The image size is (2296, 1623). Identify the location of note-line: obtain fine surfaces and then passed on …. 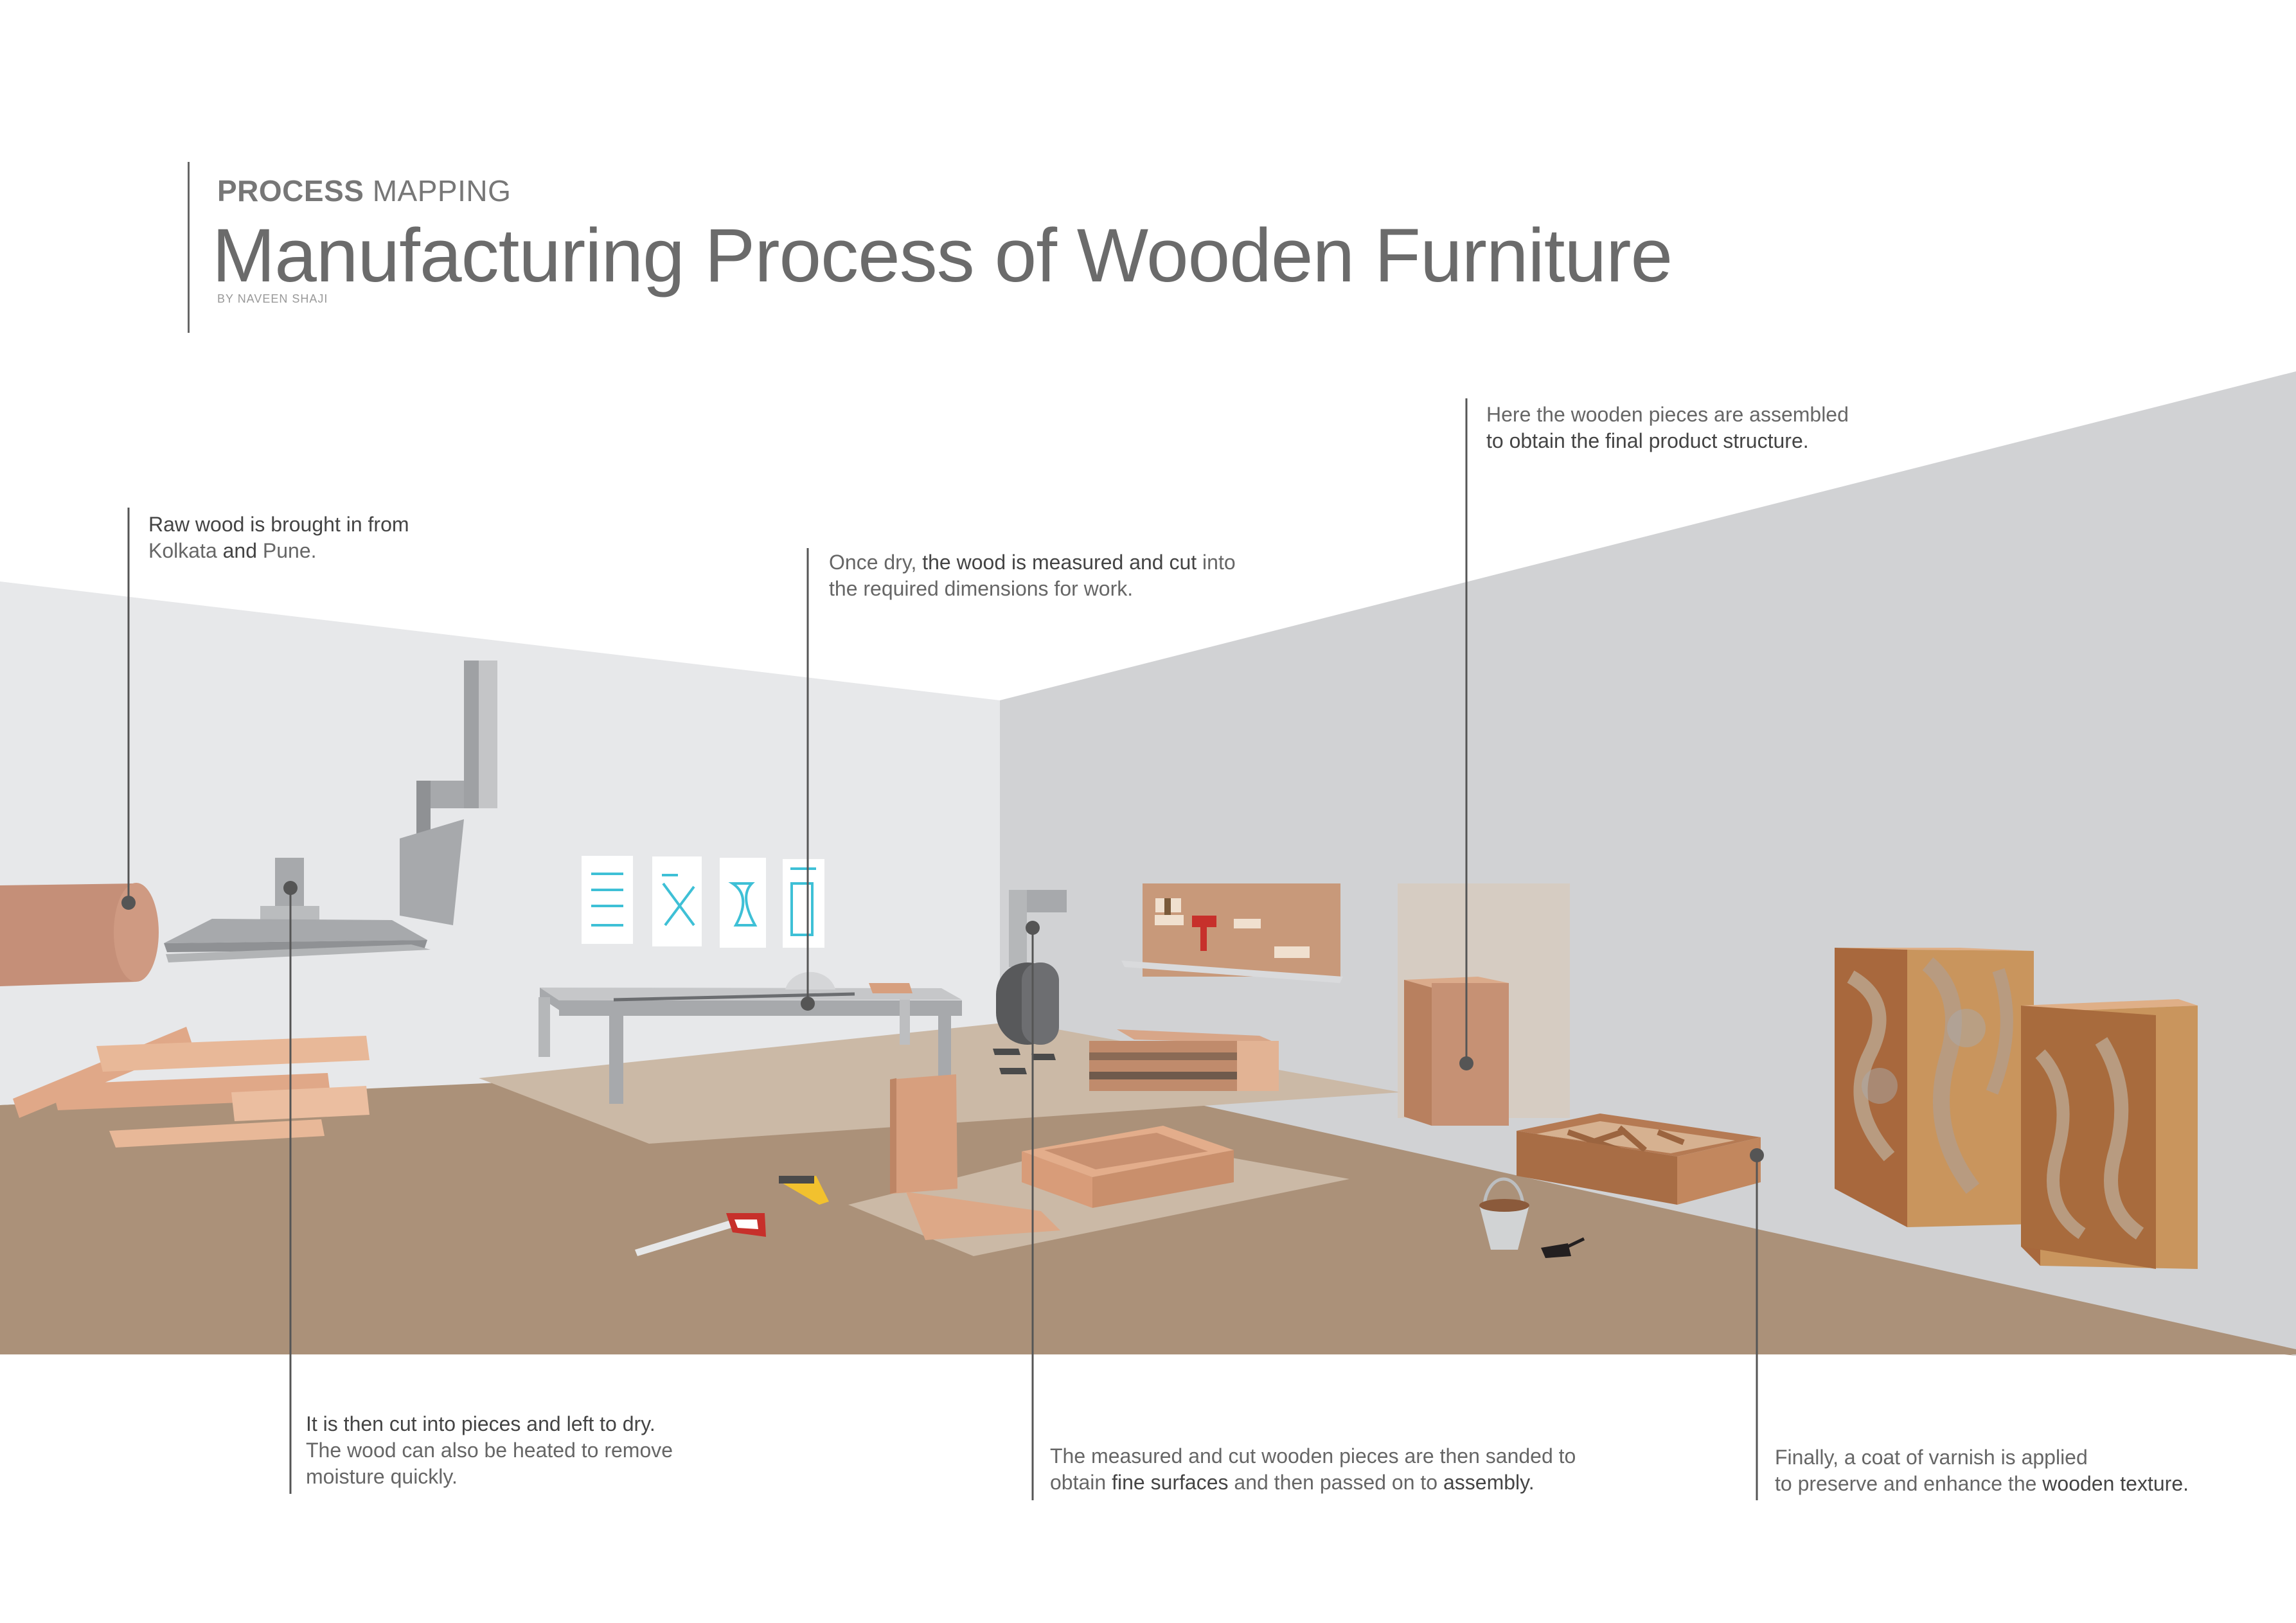
(1313, 1482).